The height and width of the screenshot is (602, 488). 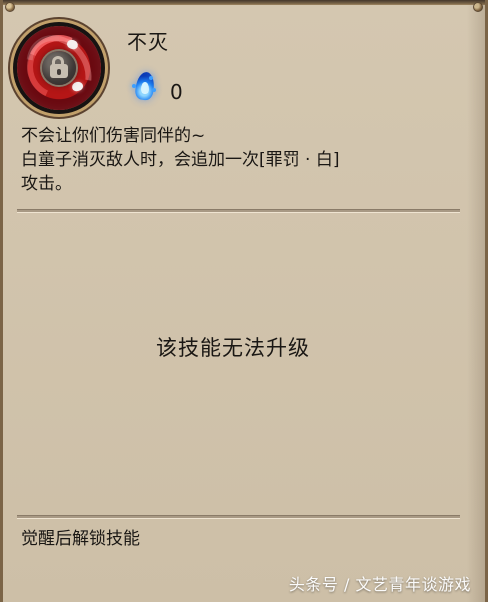 What do you see at coordinates (180, 160) in the screenshot?
I see `description-line: 白童子消灭敌人时，会追加一次[罪罚 · 白]` at bounding box center [180, 160].